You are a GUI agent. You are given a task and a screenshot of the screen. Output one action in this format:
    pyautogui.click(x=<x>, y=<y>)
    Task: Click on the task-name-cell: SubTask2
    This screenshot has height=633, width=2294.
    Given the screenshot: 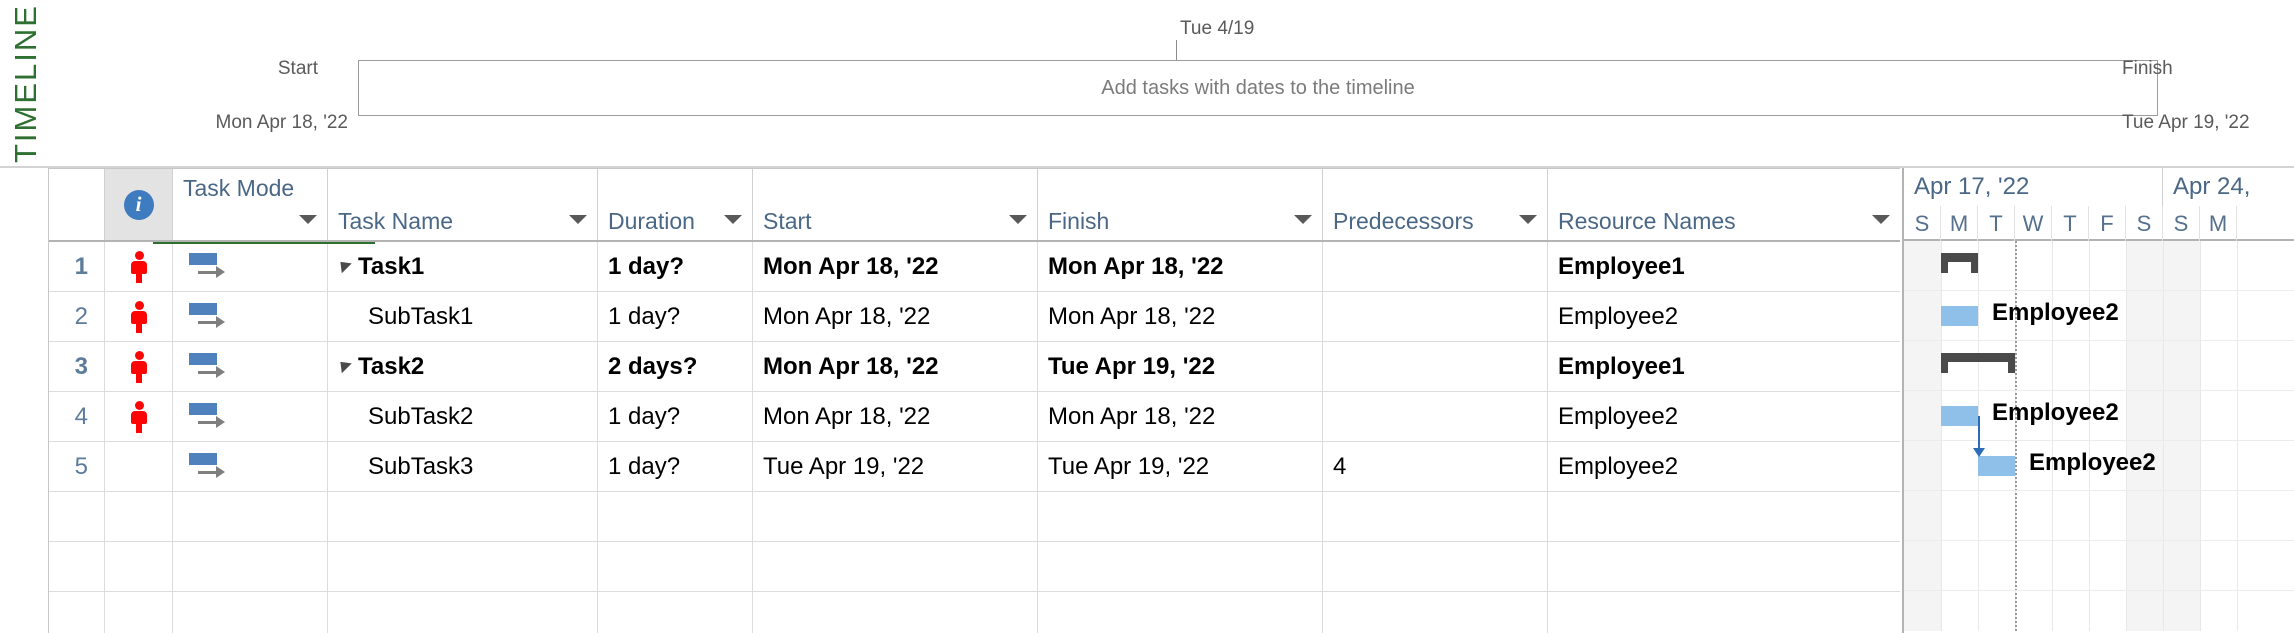 What is the action you would take?
    pyautogui.click(x=463, y=416)
    